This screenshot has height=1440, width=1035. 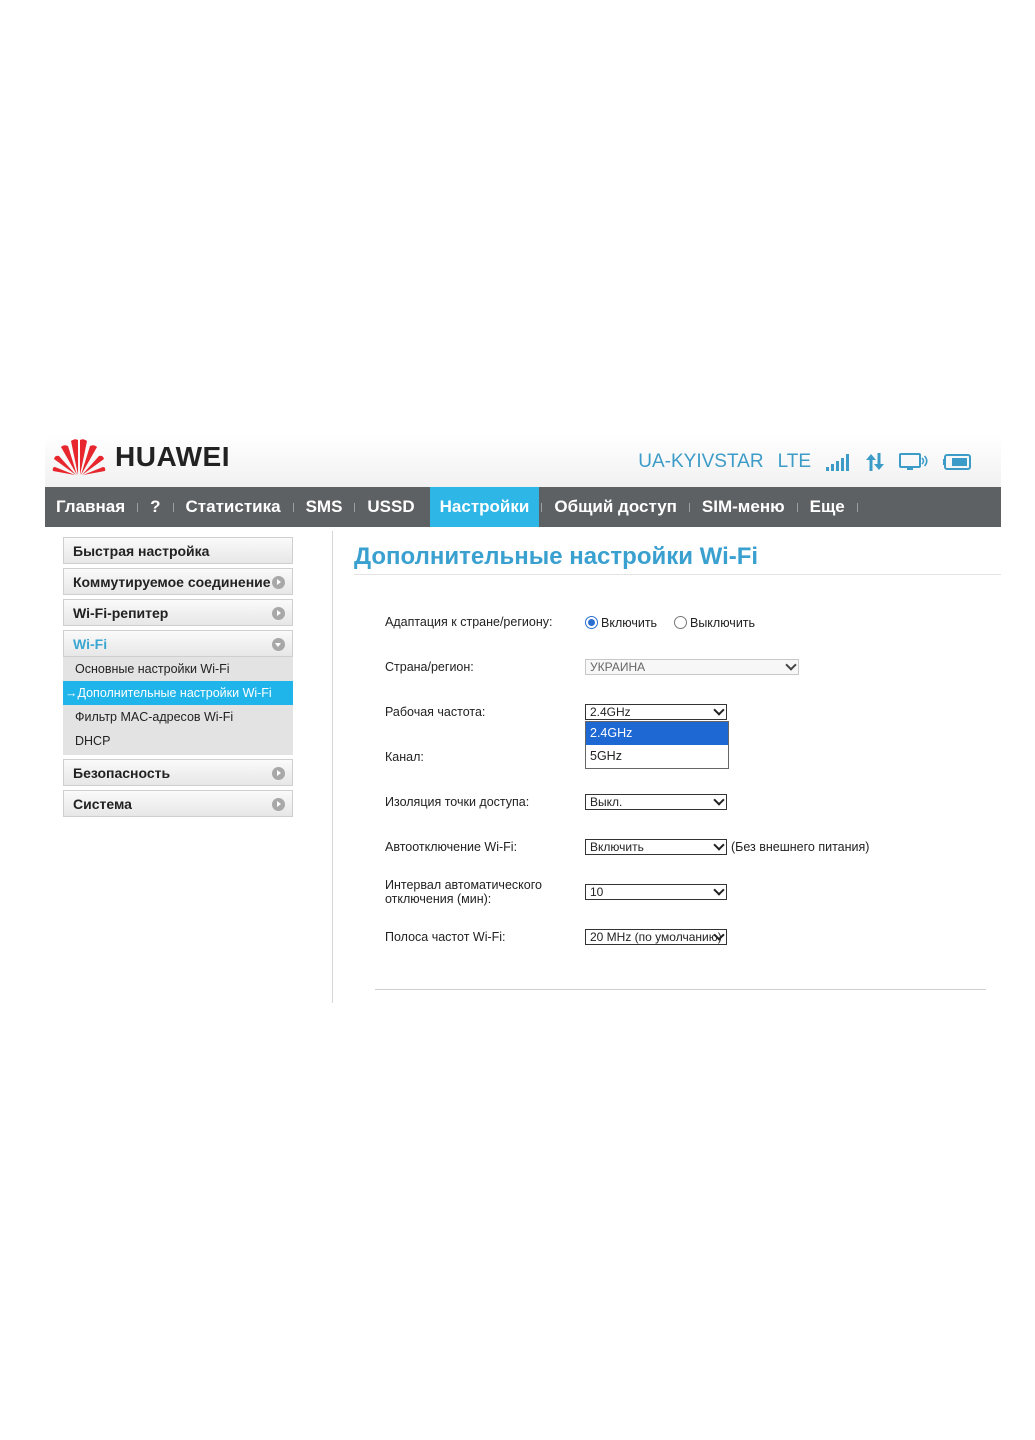 I want to click on channel-label: Канал:, so click(x=404, y=757).